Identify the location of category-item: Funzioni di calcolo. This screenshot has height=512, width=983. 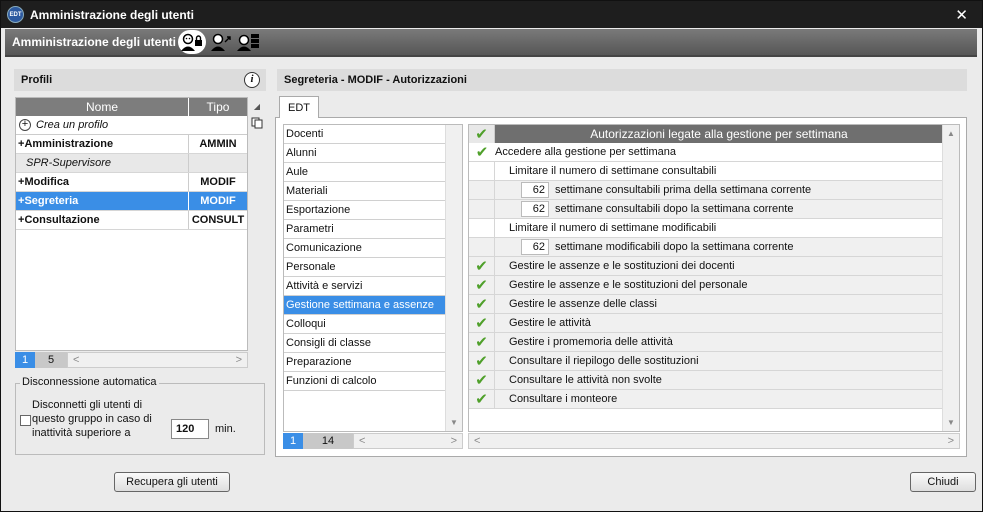
(365, 381).